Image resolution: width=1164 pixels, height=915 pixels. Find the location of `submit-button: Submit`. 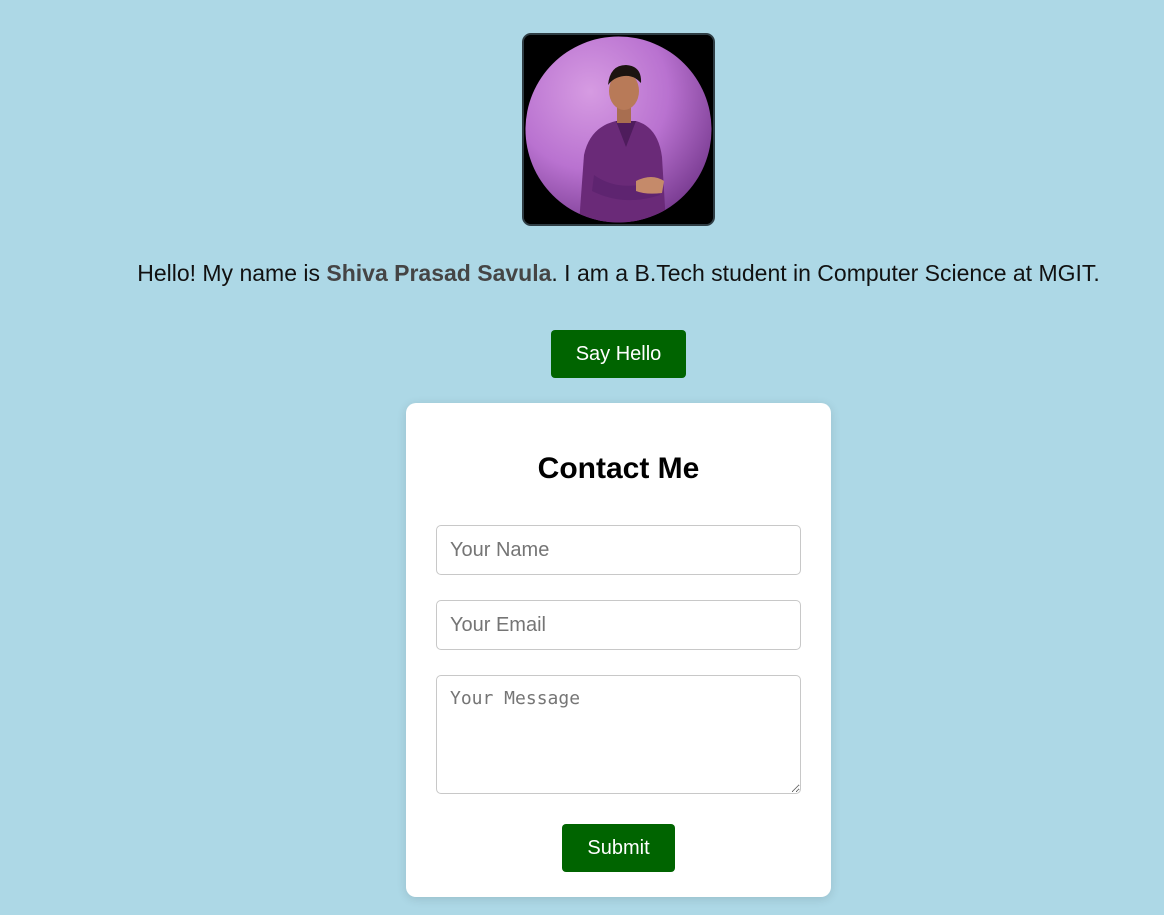

submit-button: Submit is located at coordinates (618, 848).